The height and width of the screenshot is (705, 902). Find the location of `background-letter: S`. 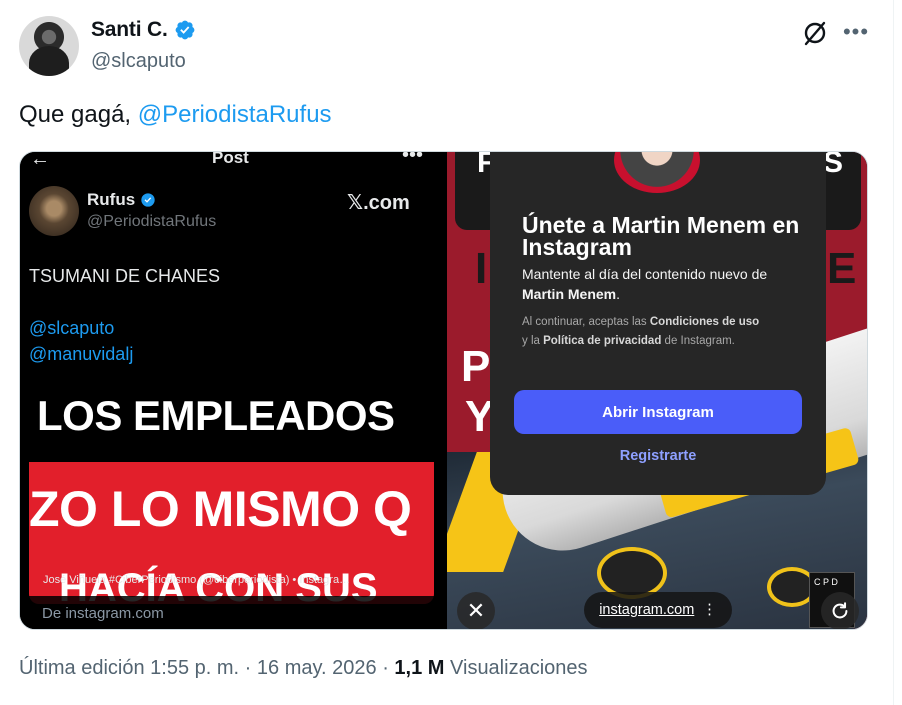

background-letter: S is located at coordinates (833, 165).